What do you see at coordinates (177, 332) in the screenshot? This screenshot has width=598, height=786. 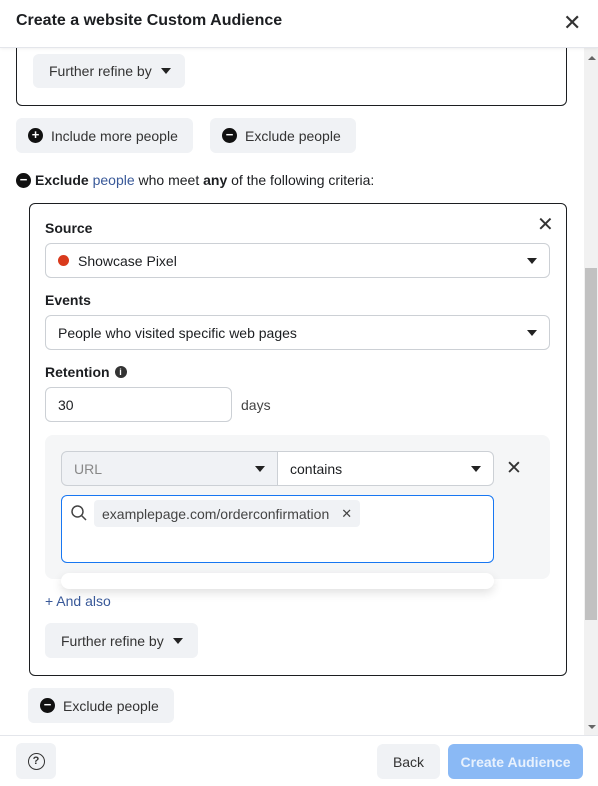 I see `events-value: People who visited specific web pages` at bounding box center [177, 332].